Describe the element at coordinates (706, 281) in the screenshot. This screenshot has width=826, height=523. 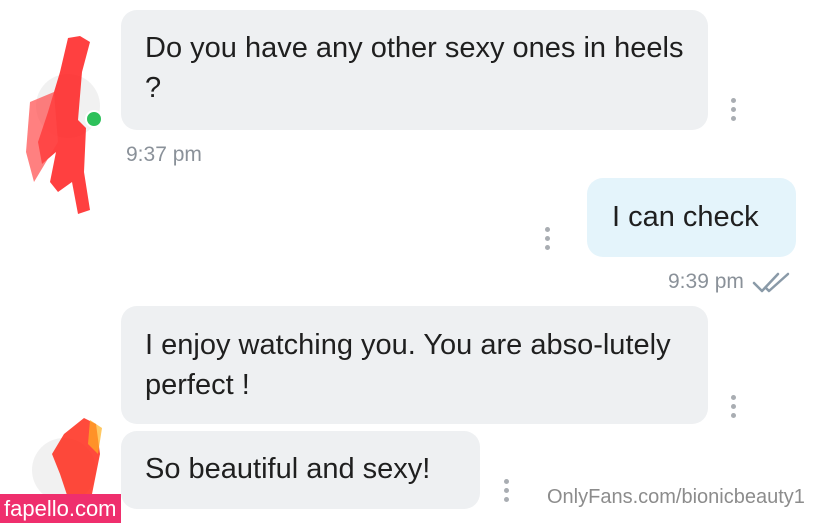
I see `message-timestamp: 9:39 pm` at that location.